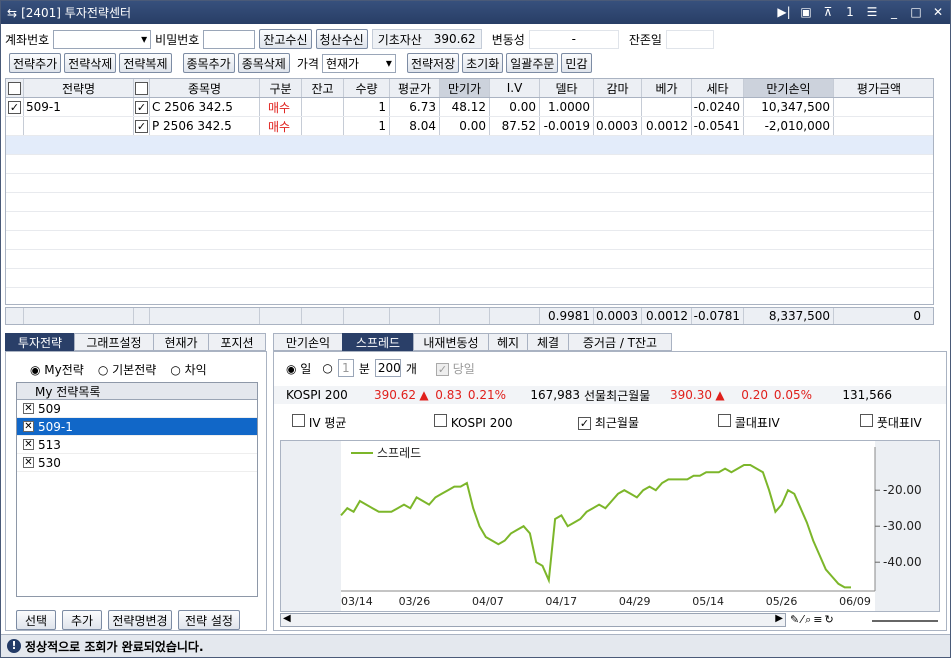  I want to click on volatility-field: -, so click(573, 39).